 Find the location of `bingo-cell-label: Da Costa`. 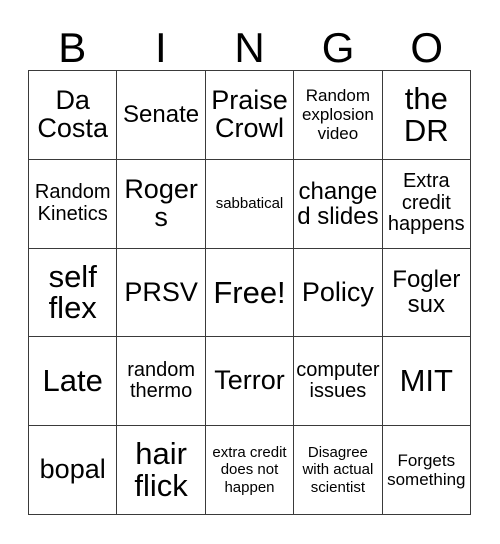

bingo-cell-label: Da Costa is located at coordinates (72, 114).